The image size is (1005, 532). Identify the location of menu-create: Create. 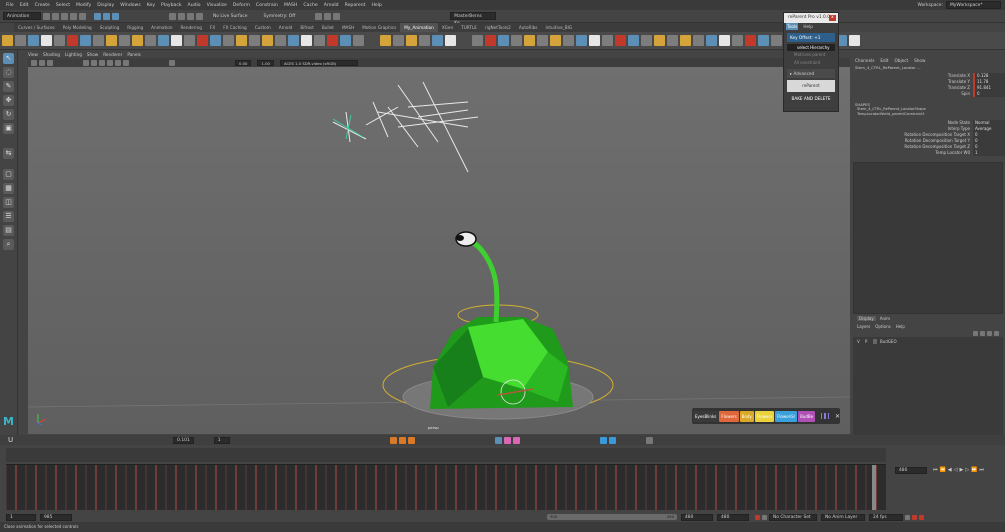
(42, 5).